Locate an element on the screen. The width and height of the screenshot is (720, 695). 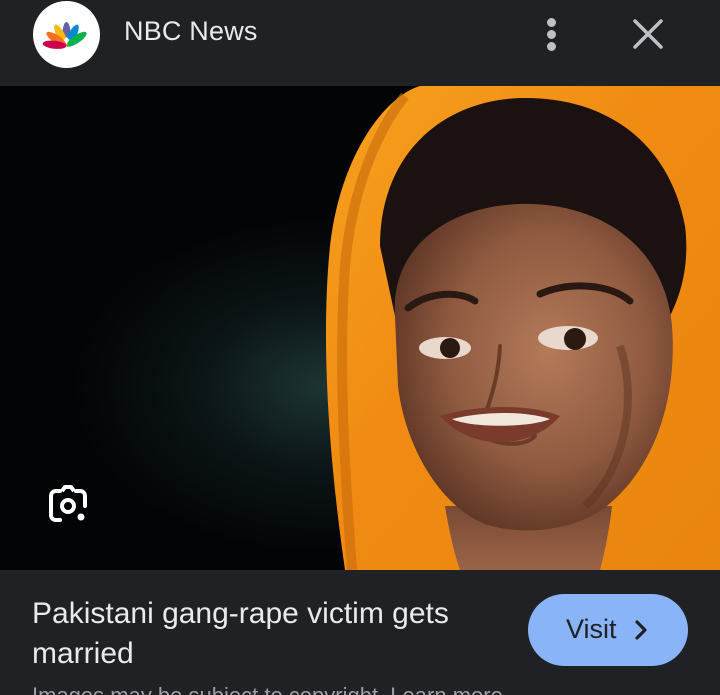
copyright-text: Images may be subject to copyright. is located at coordinates (208, 689).